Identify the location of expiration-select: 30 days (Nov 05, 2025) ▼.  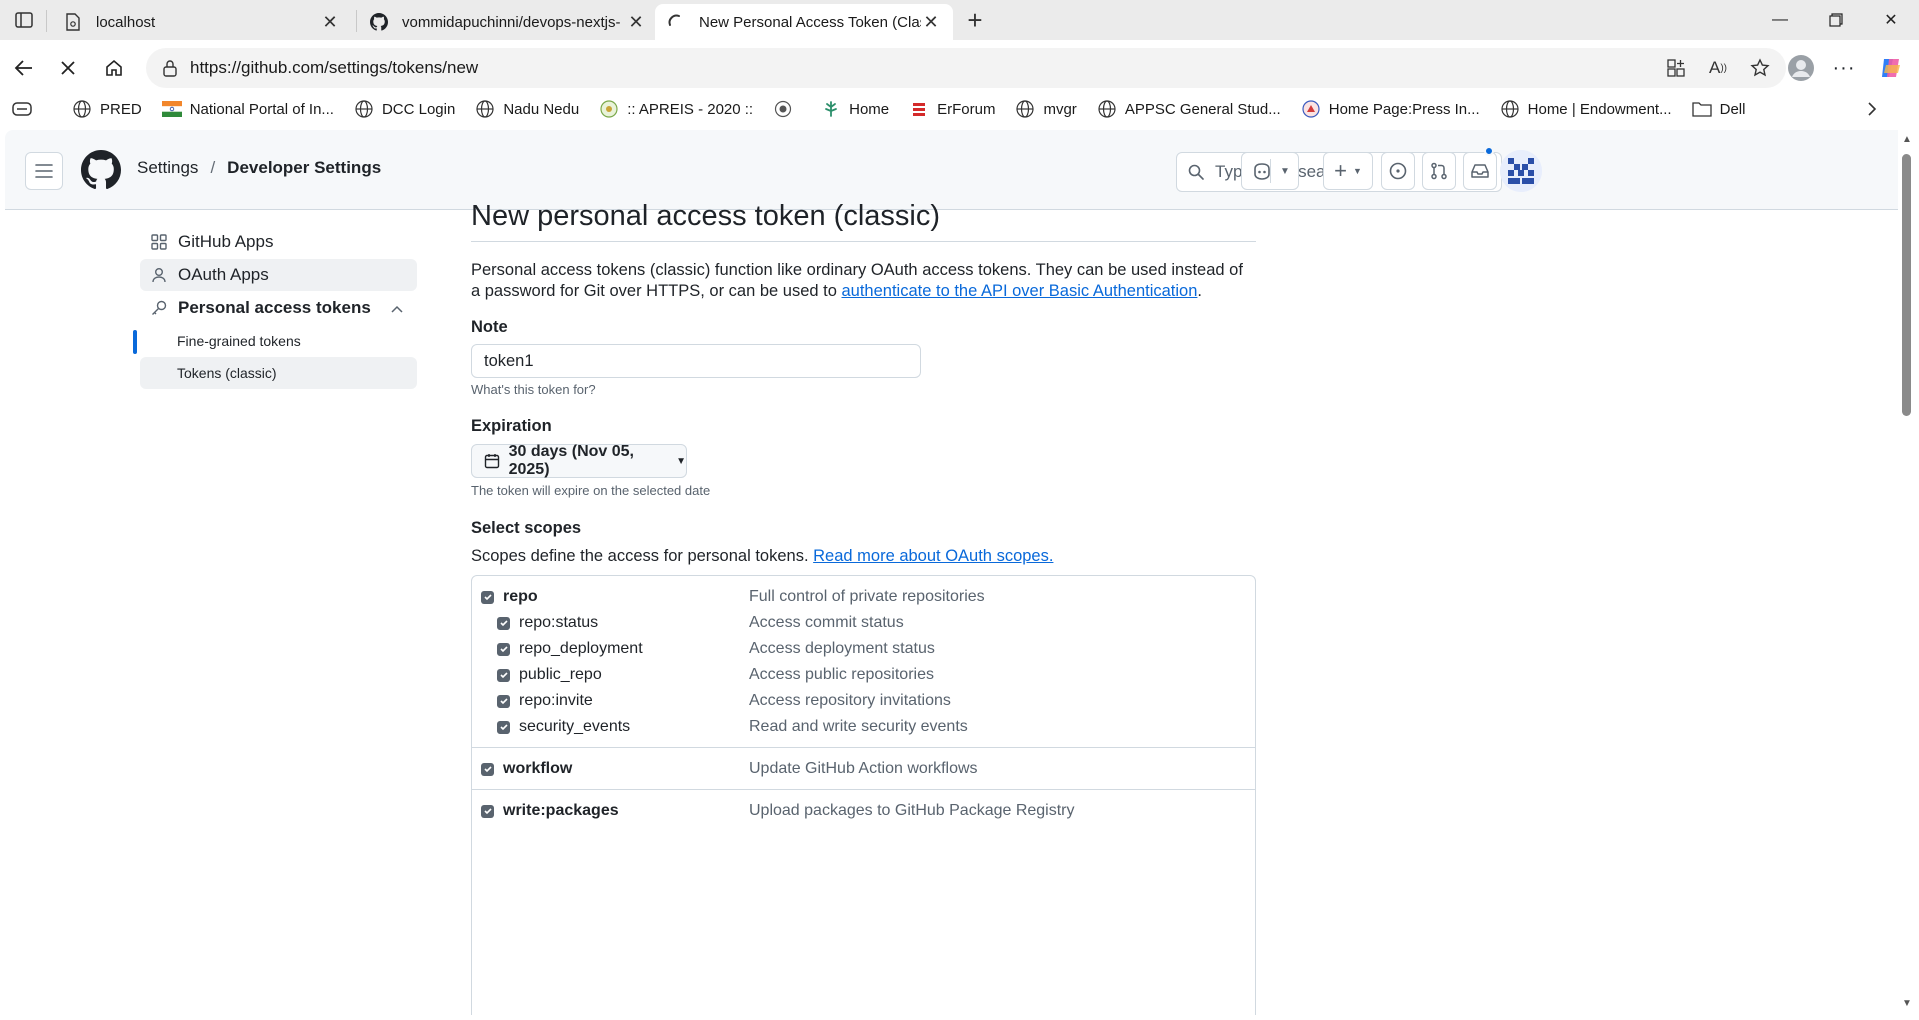
(579, 460).